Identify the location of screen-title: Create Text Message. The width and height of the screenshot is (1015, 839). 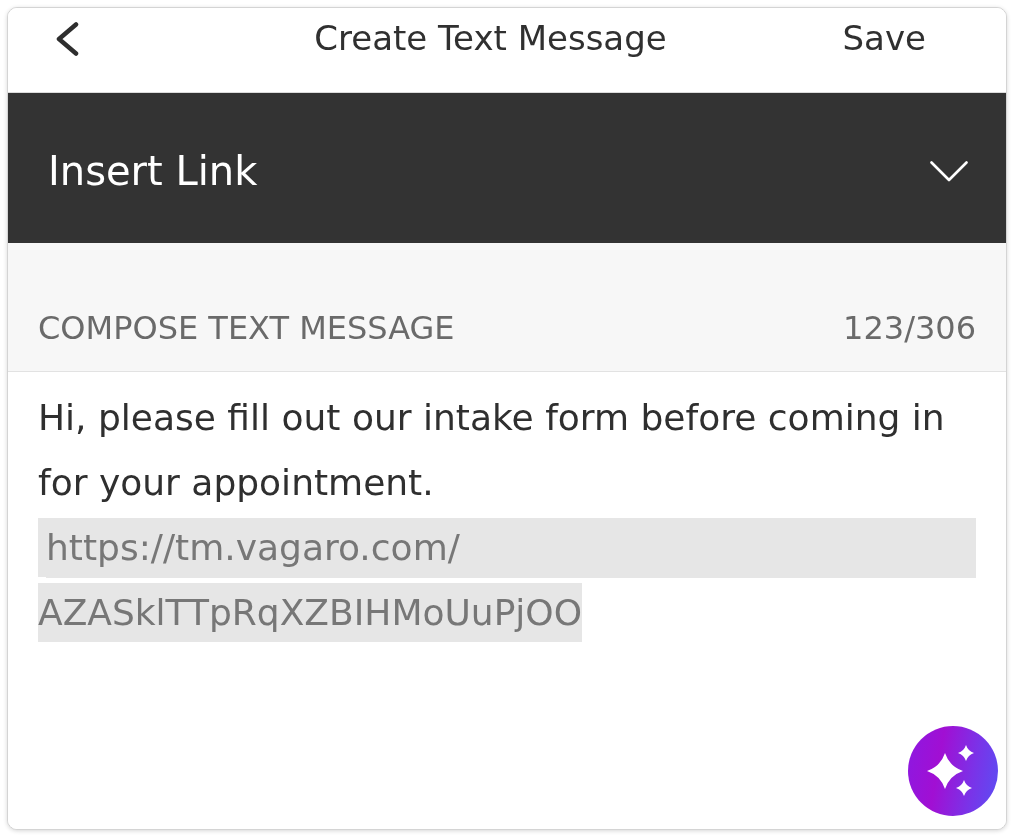
(490, 38).